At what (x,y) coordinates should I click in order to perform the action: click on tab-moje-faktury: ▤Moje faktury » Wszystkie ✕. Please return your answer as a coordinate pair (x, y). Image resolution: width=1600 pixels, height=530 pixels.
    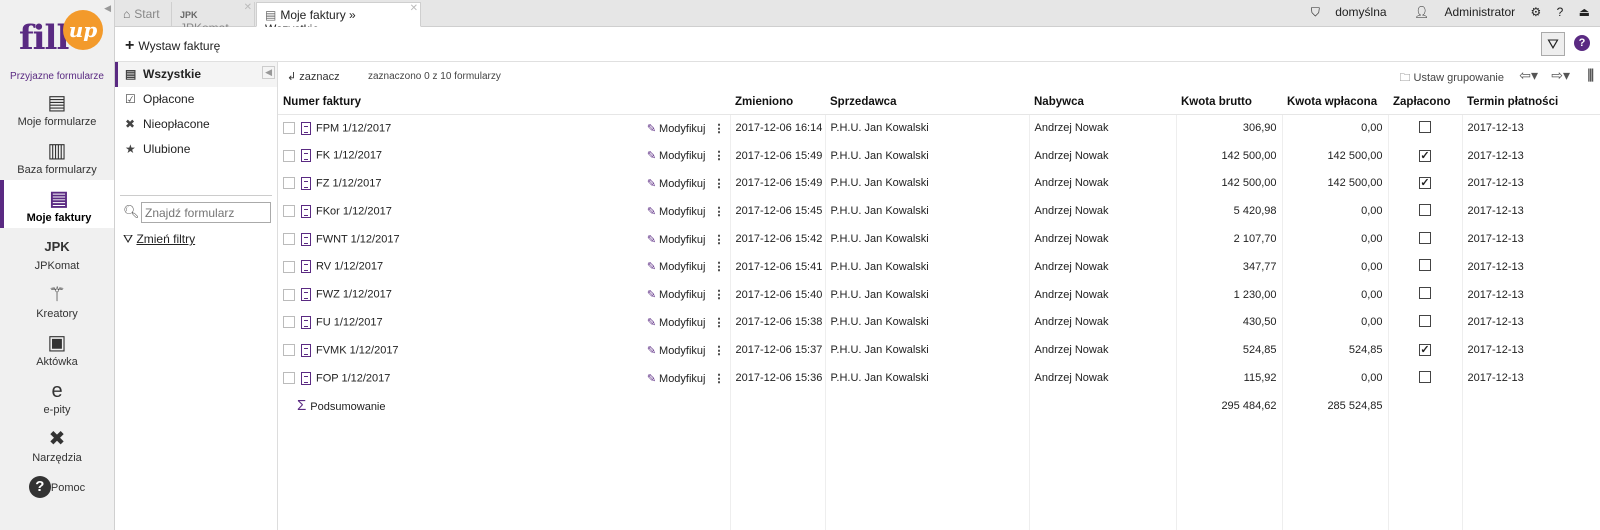
    Looking at the image, I should click on (338, 19).